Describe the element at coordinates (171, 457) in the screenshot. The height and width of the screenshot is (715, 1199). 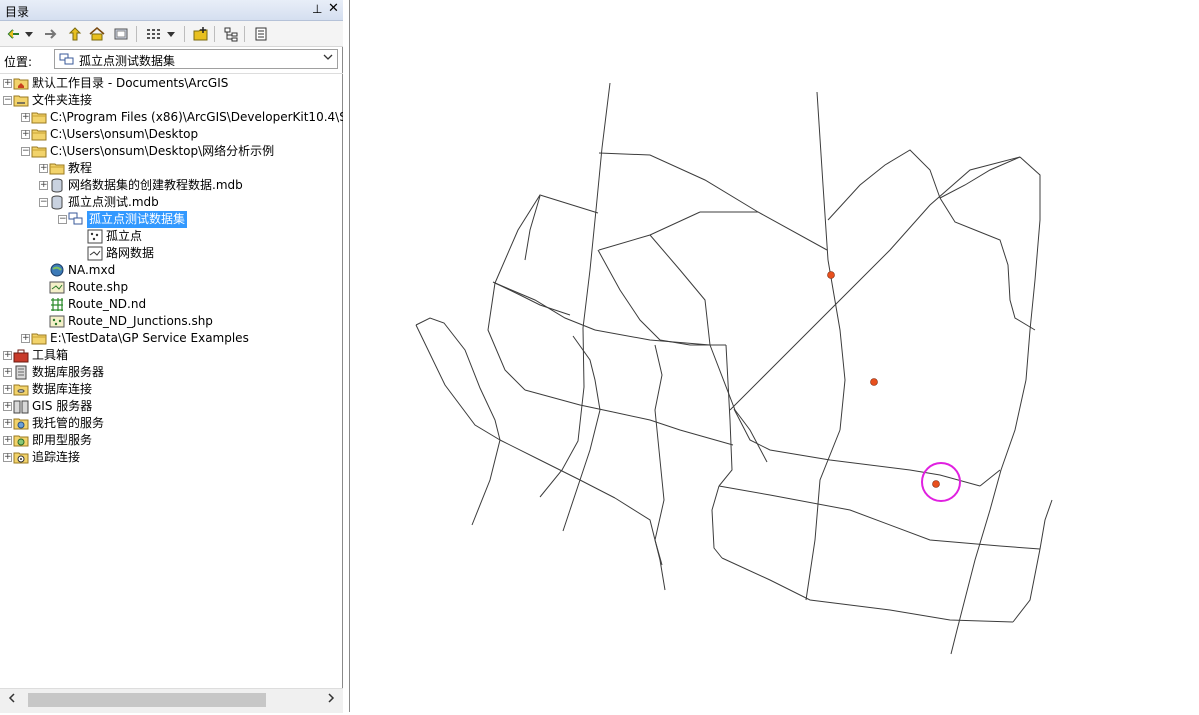
I see `tree-item: + 追踪连接` at that location.